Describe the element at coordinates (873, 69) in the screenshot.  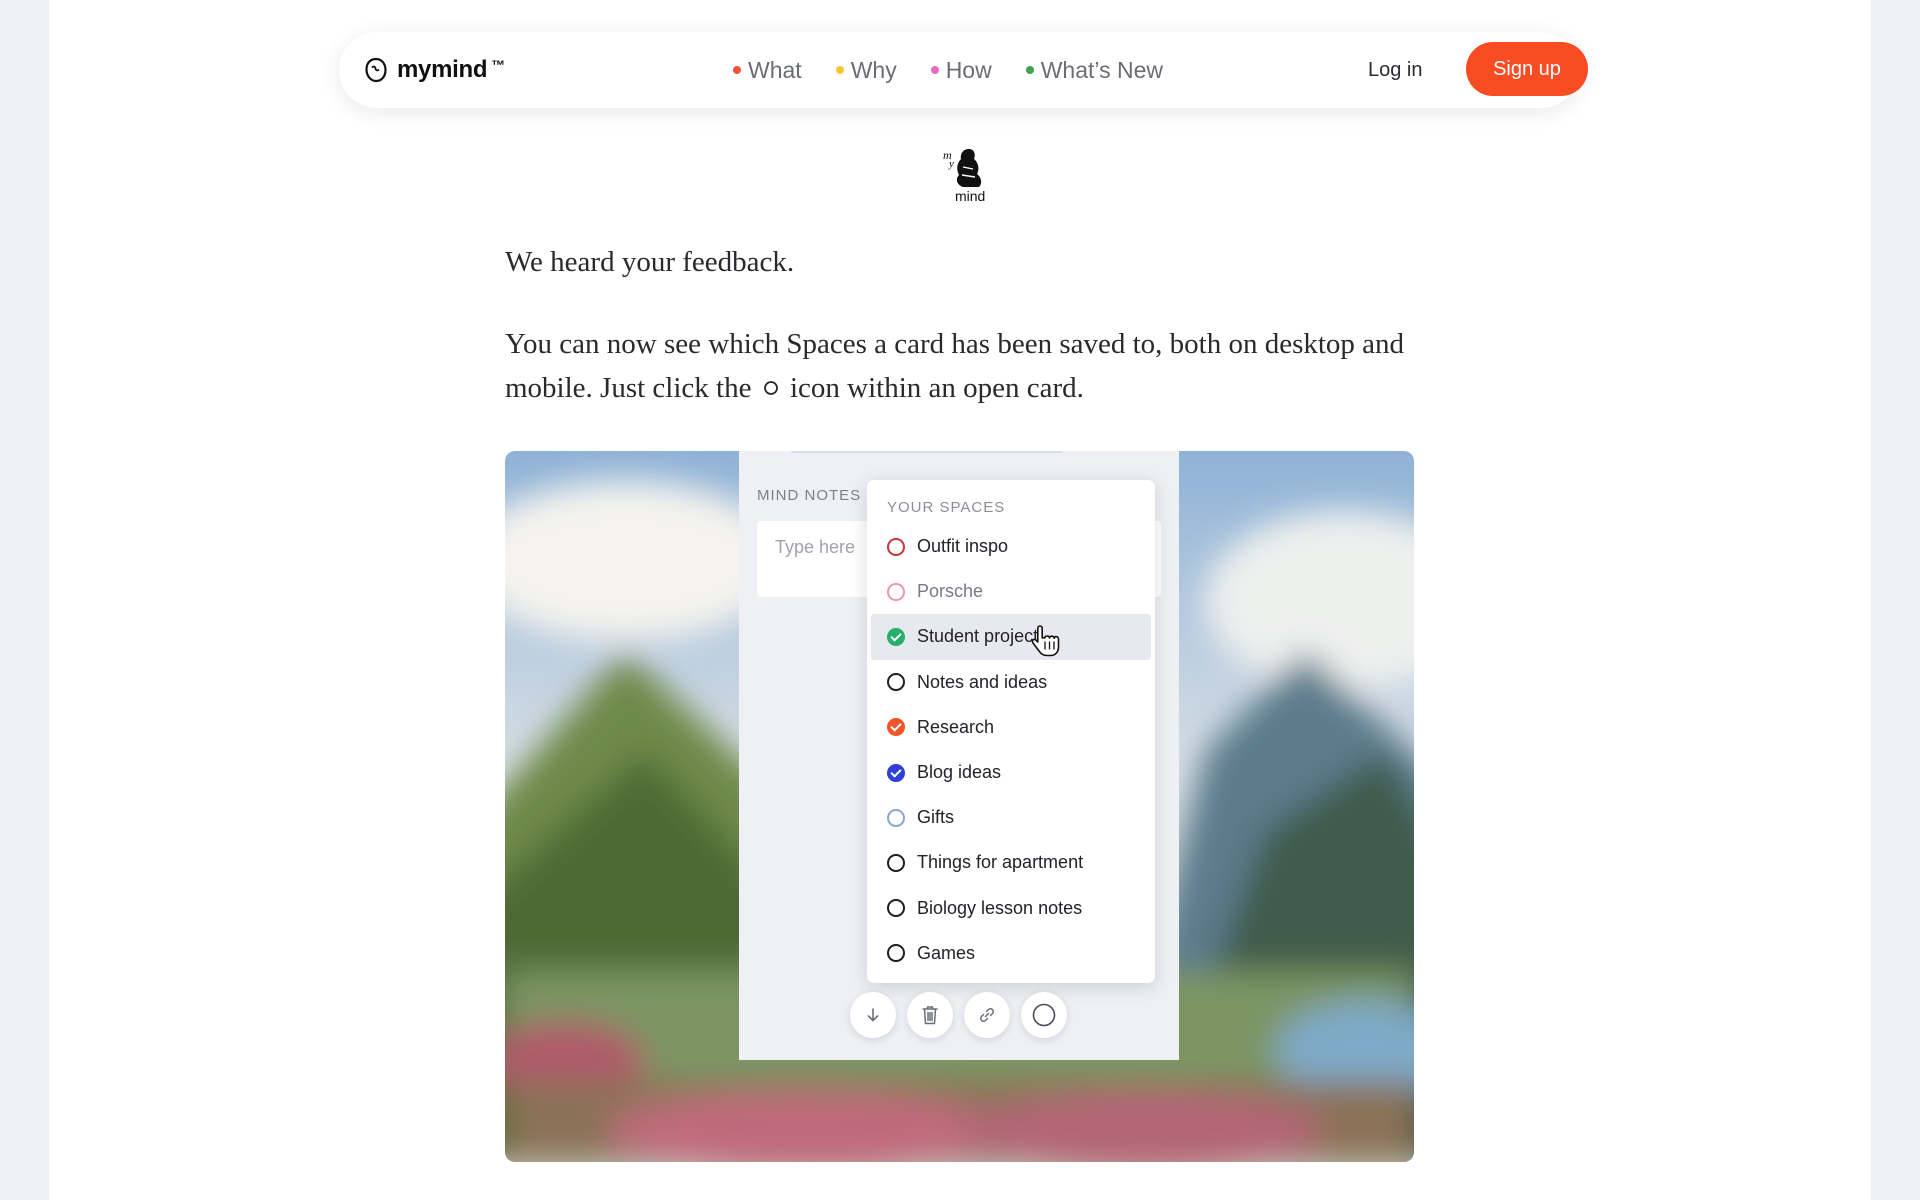
I see `nav-link-label: Why` at that location.